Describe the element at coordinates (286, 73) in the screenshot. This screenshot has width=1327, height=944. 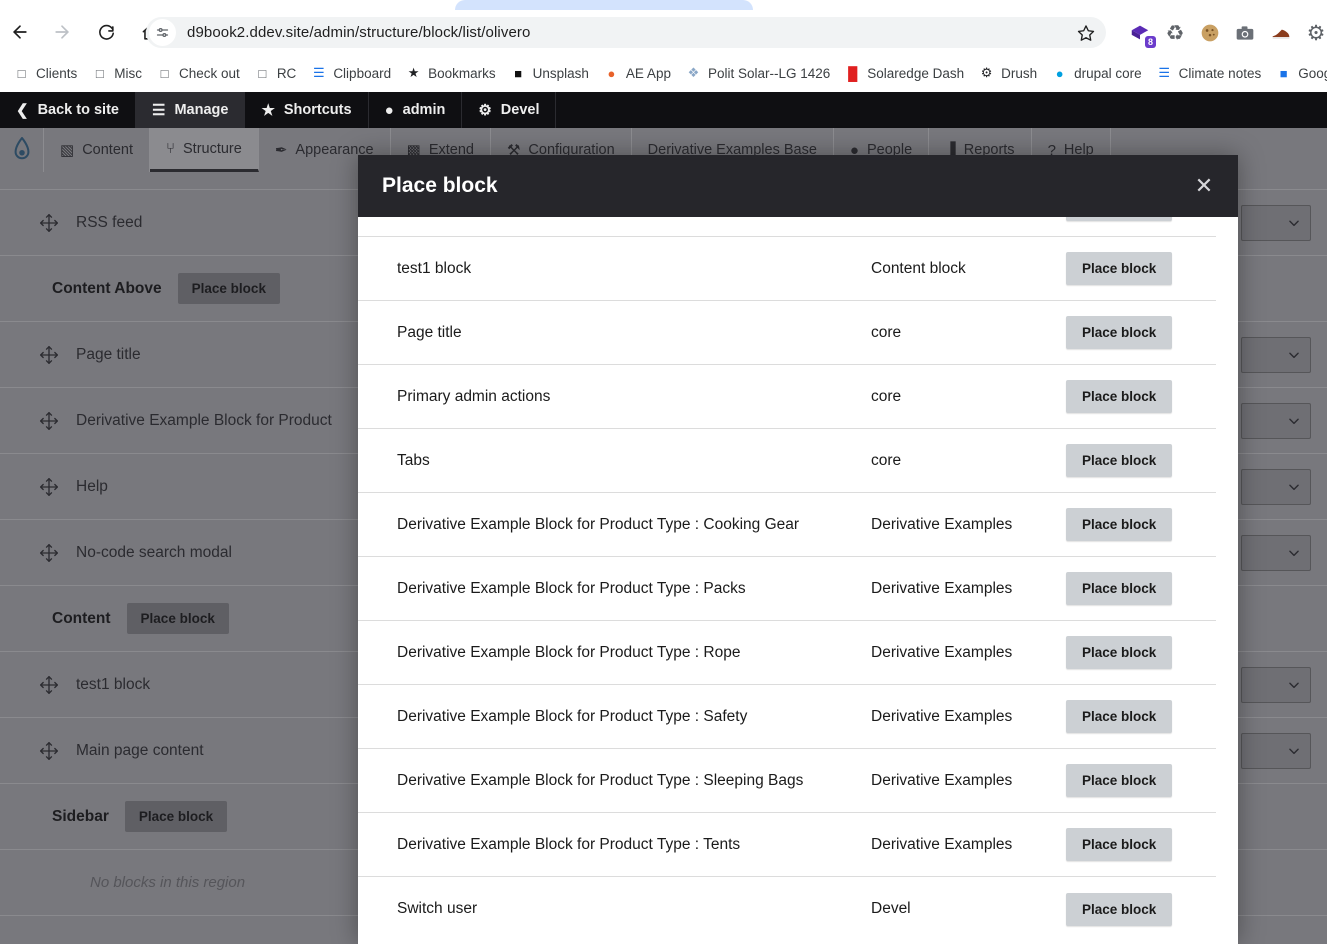
I see `bookmark-label: RC` at that location.